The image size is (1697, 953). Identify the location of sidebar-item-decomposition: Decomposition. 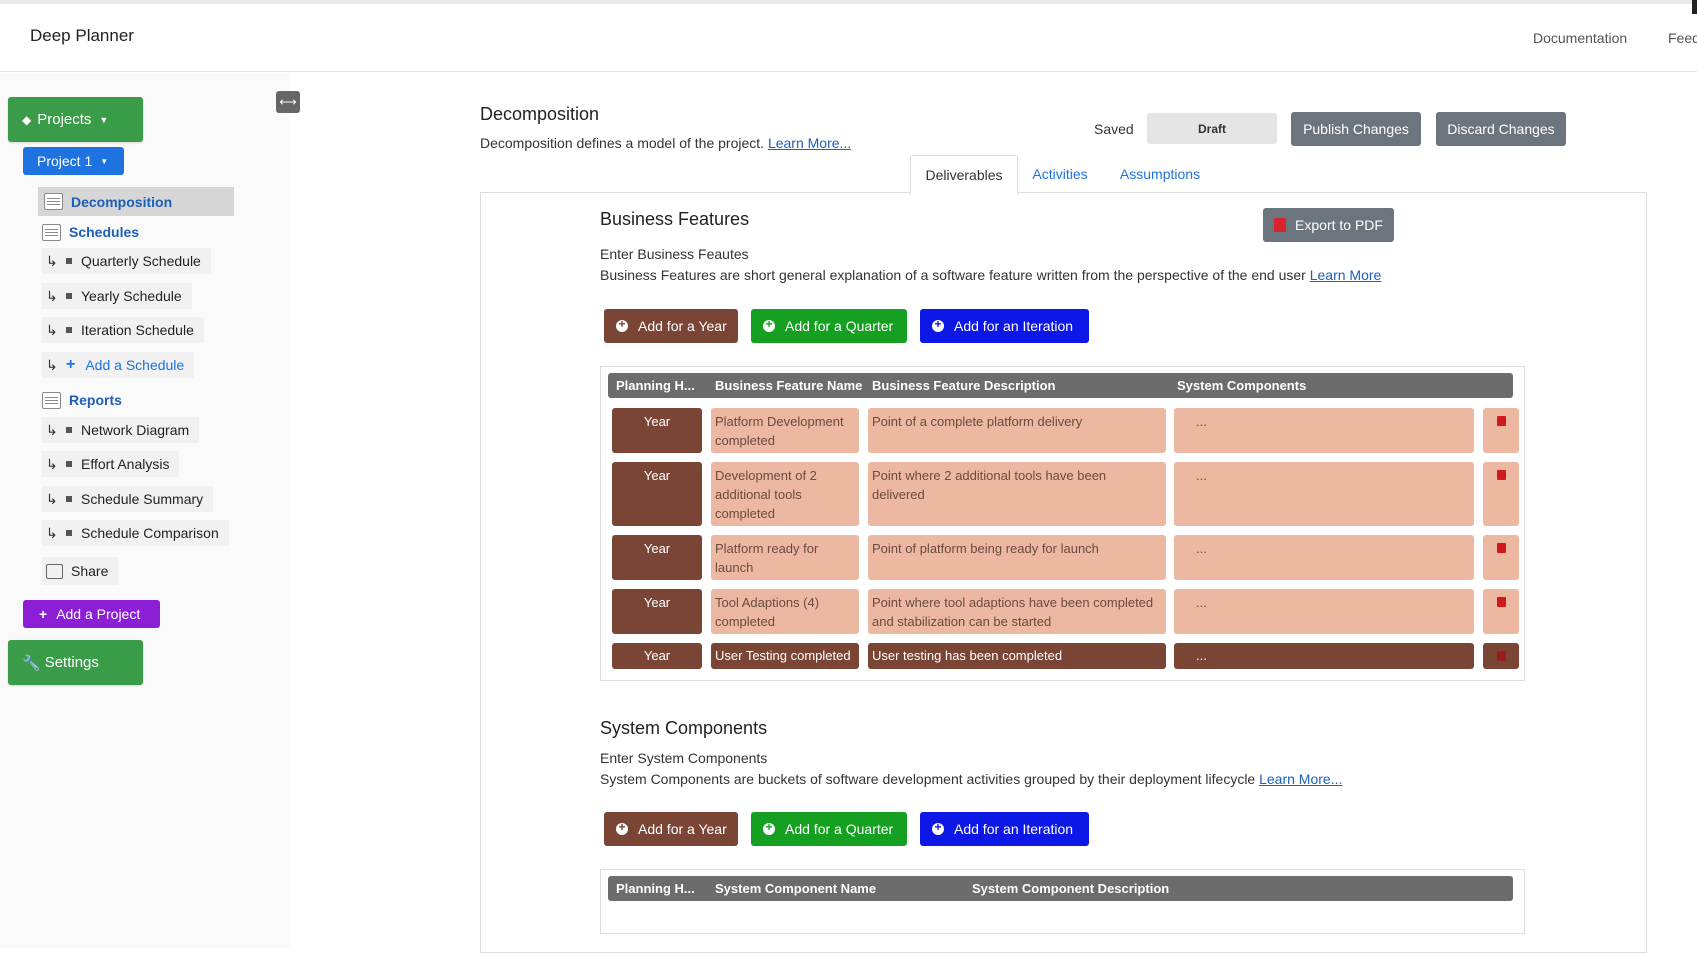
(136, 201).